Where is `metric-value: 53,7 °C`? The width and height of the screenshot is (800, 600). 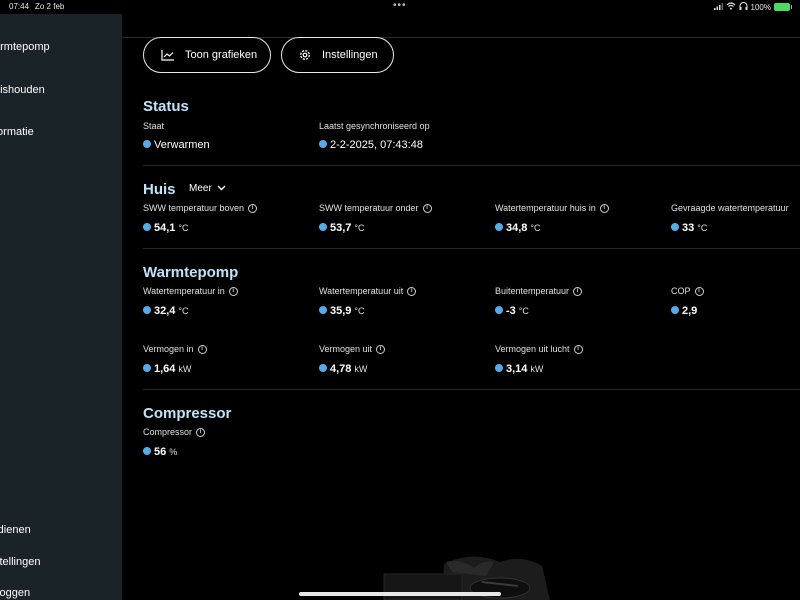 metric-value: 53,7 °C is located at coordinates (342, 228).